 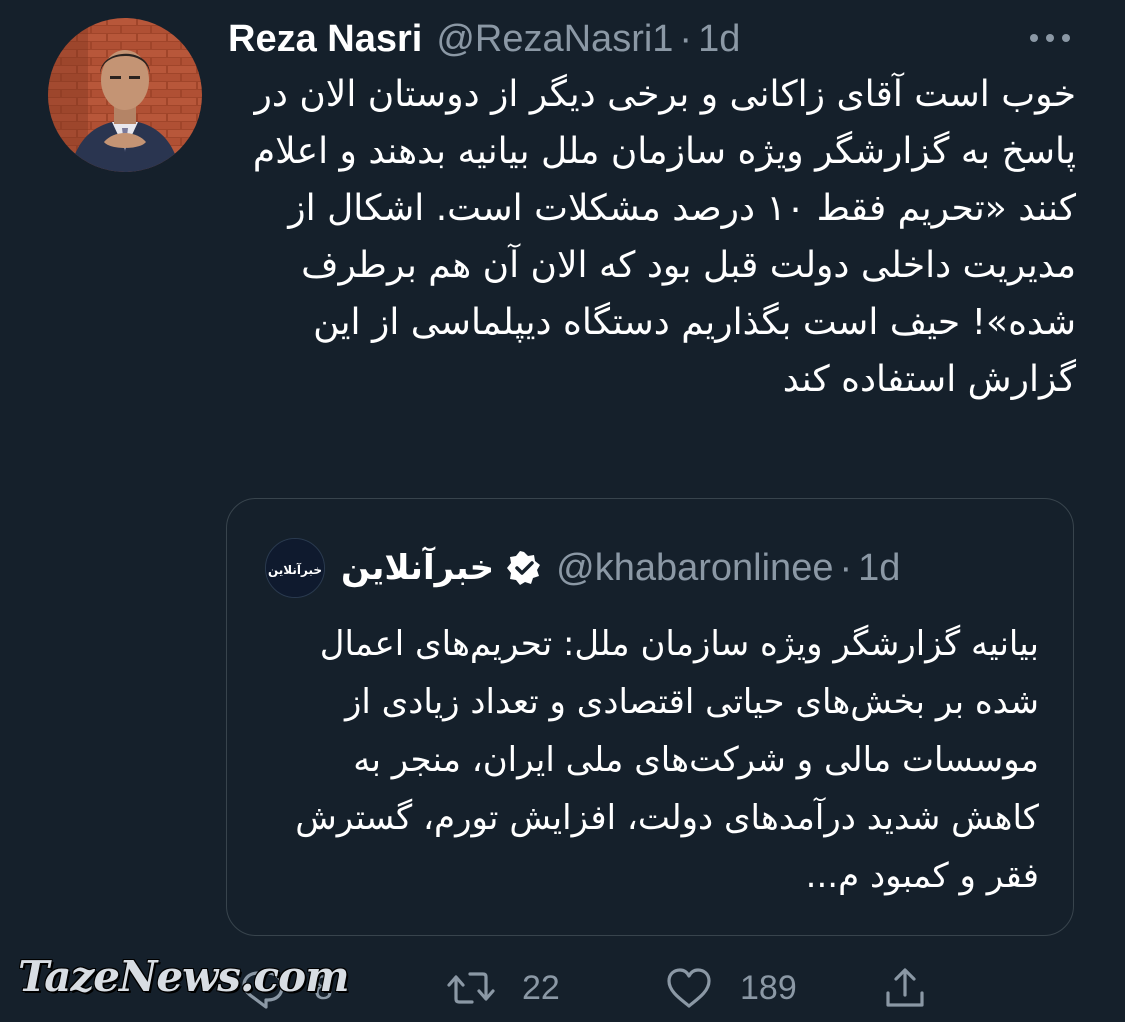 I want to click on author-avatar, so click(x=125, y=95).